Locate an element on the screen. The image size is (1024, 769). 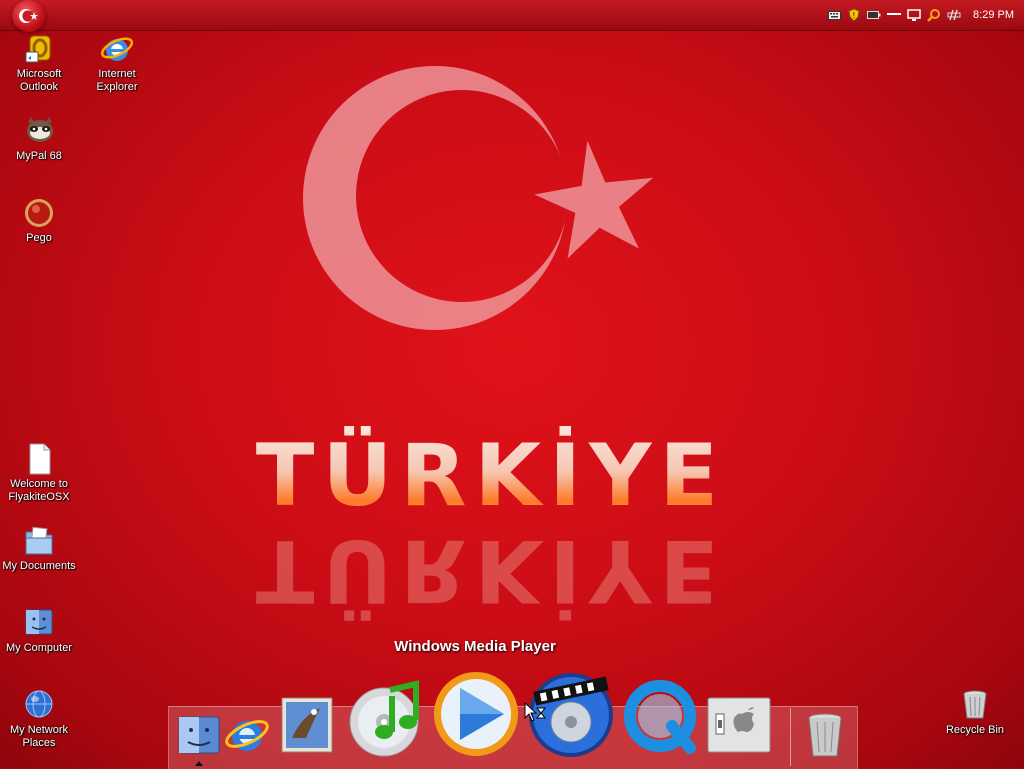
desktop-icon-label: My Network Places is located at coordinates (39, 736).